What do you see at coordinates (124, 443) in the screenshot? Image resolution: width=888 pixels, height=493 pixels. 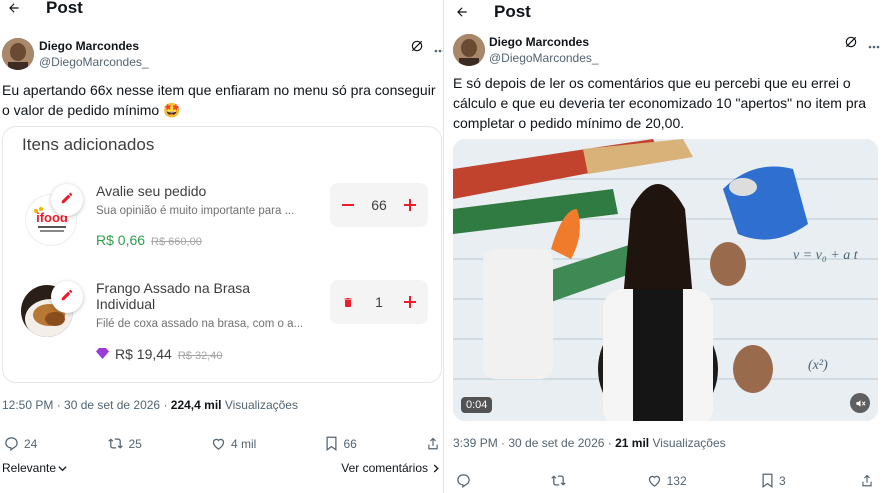 I see `repost-button: 25` at bounding box center [124, 443].